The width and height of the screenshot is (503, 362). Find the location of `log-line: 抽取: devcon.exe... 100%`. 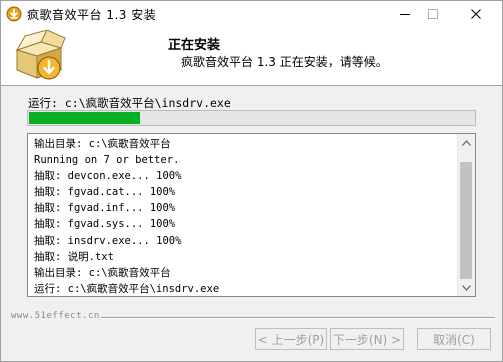

log-line: 抽取: devcon.exe... 100% is located at coordinates (108, 176).